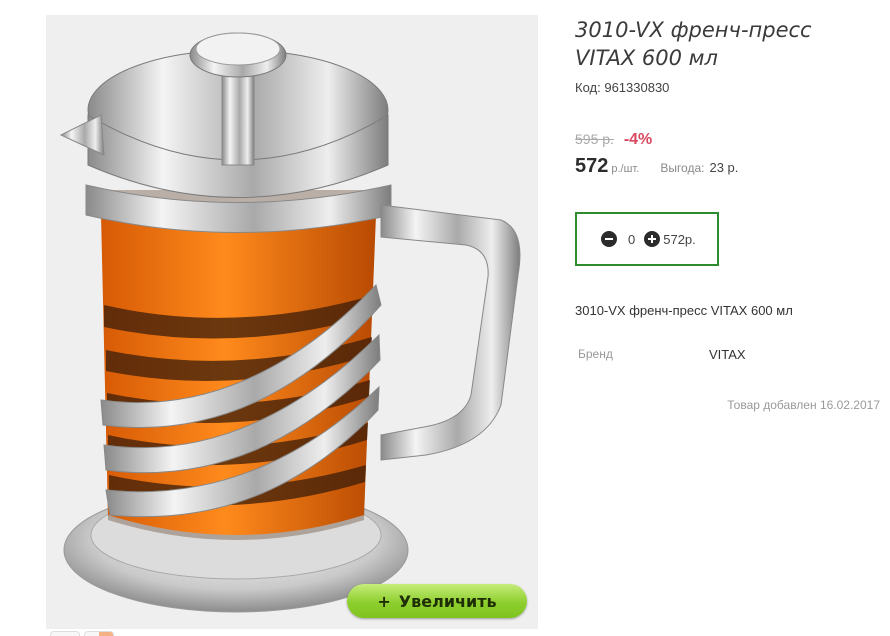 This screenshot has height=636, width=890. What do you see at coordinates (656, 166) in the screenshot?
I see `price-row: 572 р./шт. Выгода: 23 р.` at bounding box center [656, 166].